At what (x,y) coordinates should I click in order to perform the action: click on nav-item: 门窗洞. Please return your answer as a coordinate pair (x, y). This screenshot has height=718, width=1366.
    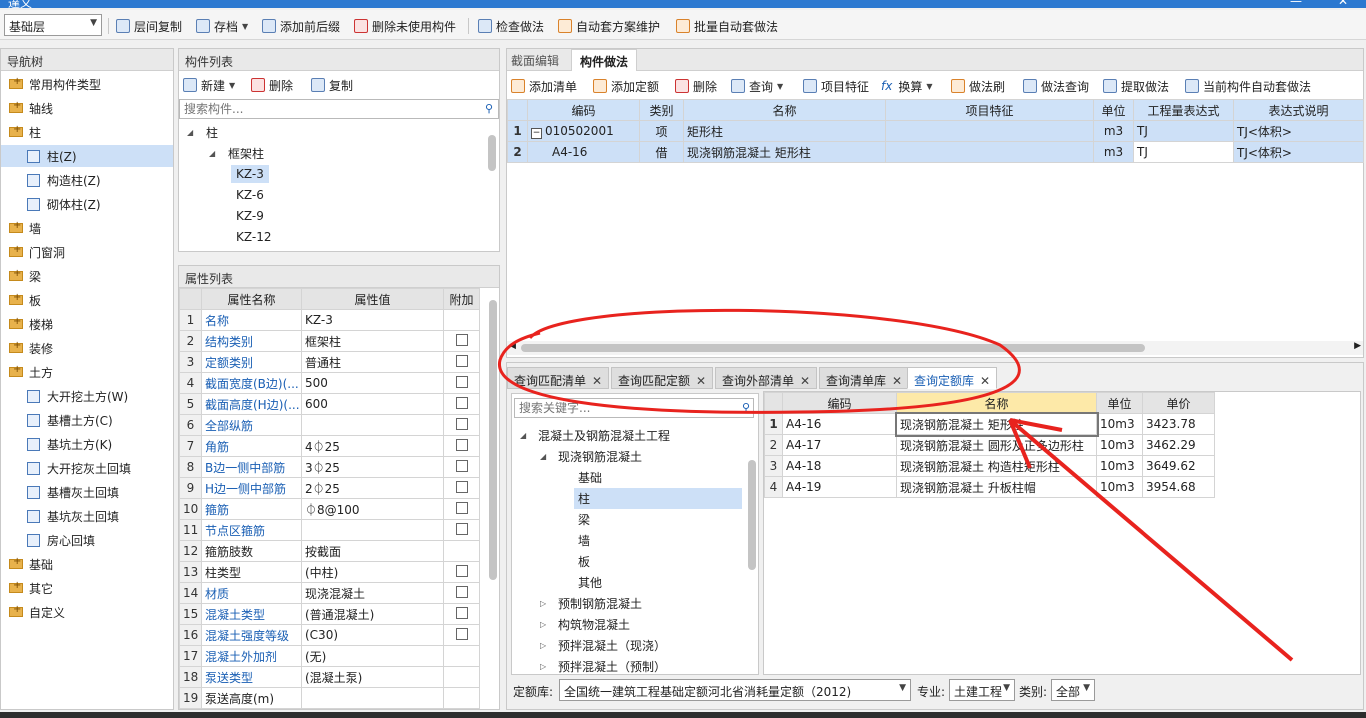
    Looking at the image, I should click on (87, 252).